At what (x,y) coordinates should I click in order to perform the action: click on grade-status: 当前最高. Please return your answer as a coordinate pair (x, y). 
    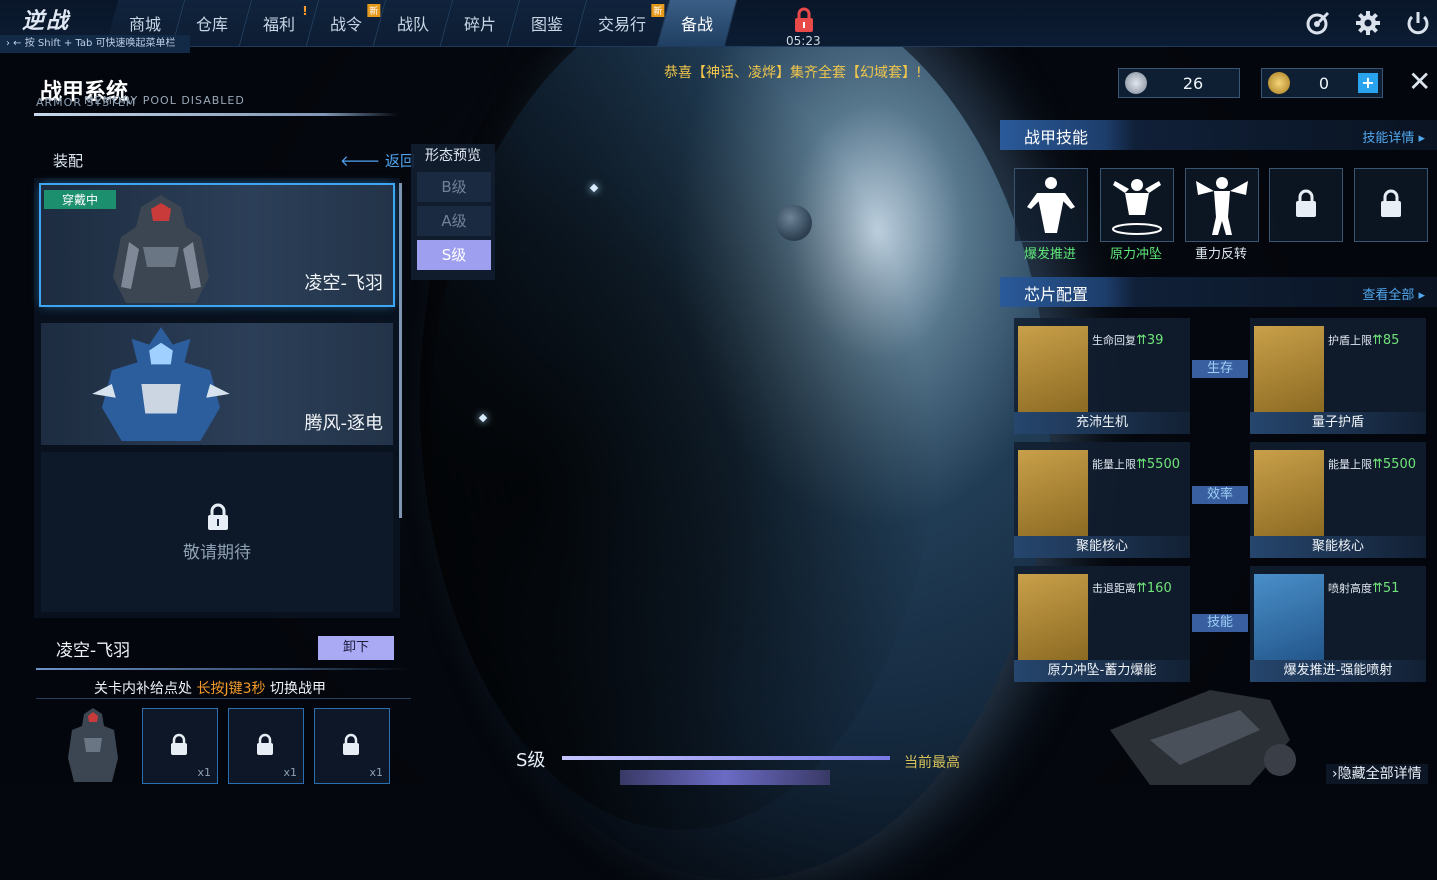
    Looking at the image, I should click on (932, 763).